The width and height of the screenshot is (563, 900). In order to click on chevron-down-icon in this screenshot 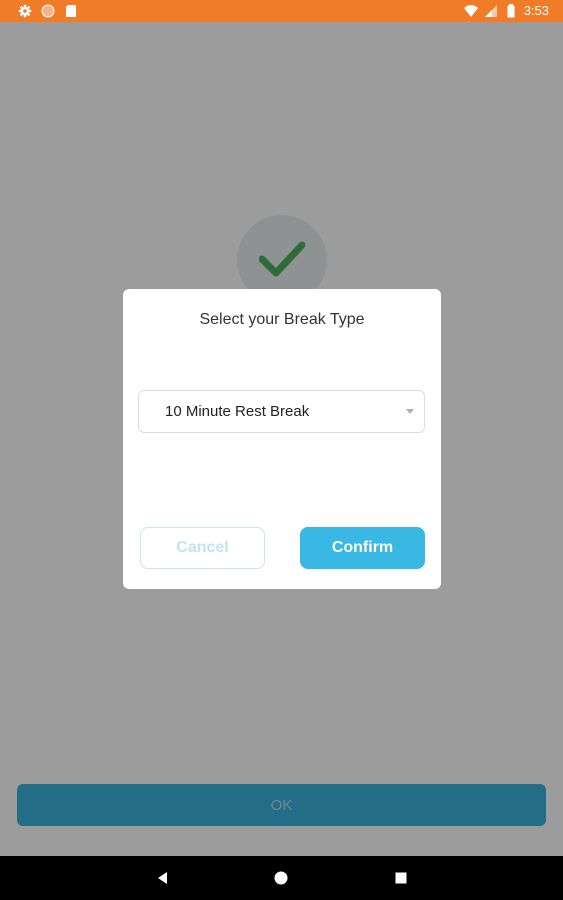, I will do `click(410, 411)`.